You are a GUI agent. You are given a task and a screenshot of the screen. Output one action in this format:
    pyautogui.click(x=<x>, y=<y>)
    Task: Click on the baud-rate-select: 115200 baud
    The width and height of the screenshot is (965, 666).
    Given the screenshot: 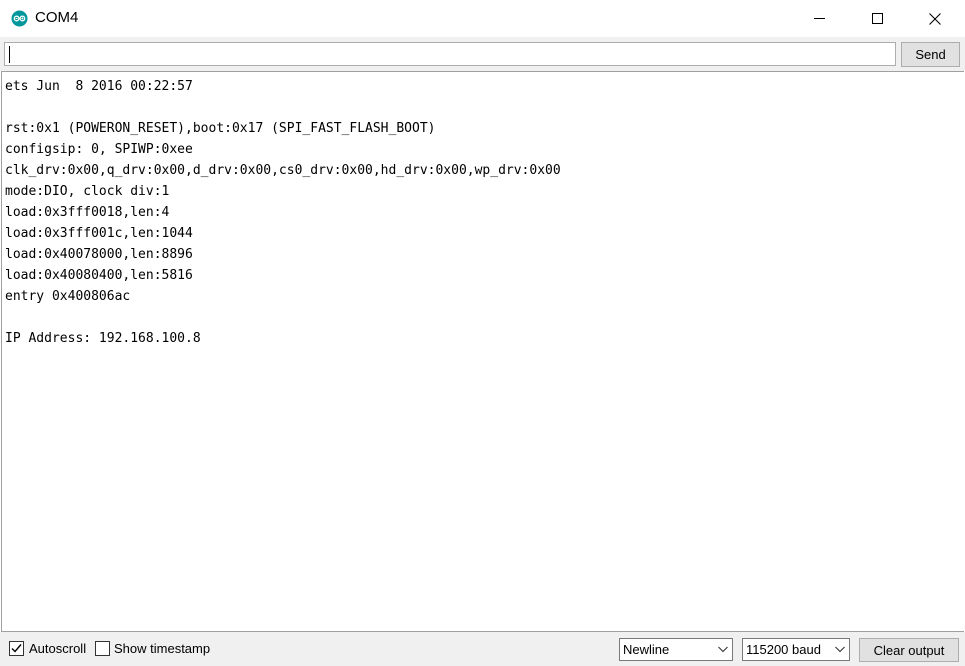 What is the action you would take?
    pyautogui.click(x=796, y=649)
    